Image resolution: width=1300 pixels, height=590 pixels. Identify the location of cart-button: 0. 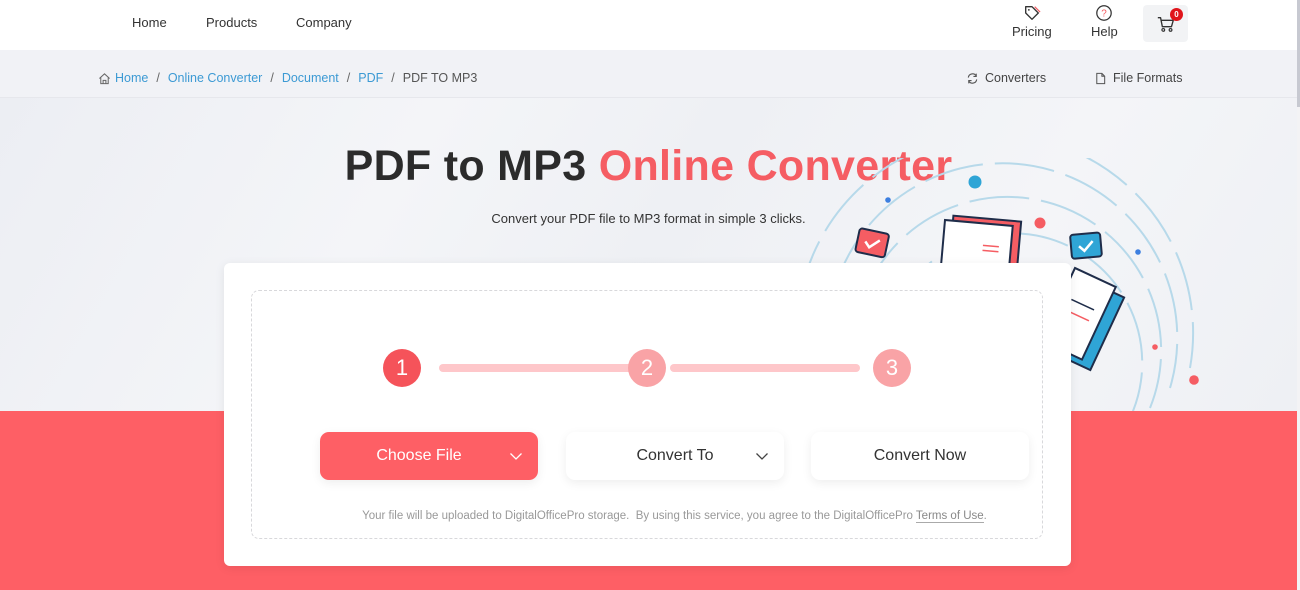
(1165, 23).